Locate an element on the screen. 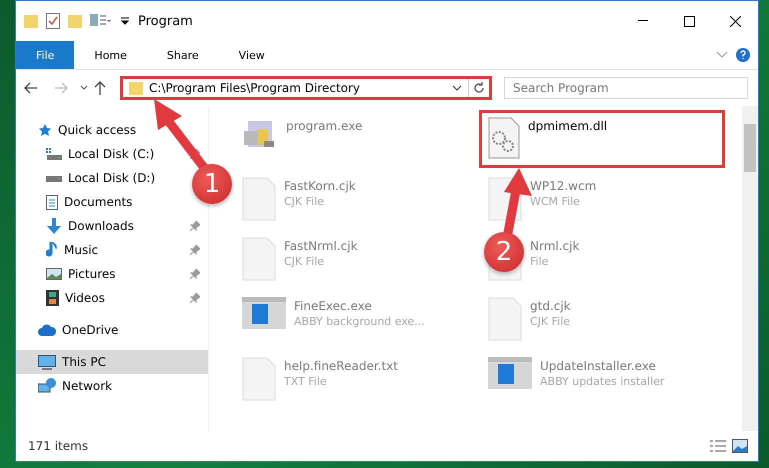 This screenshot has width=769, height=468. network-icon is located at coordinates (47, 386).